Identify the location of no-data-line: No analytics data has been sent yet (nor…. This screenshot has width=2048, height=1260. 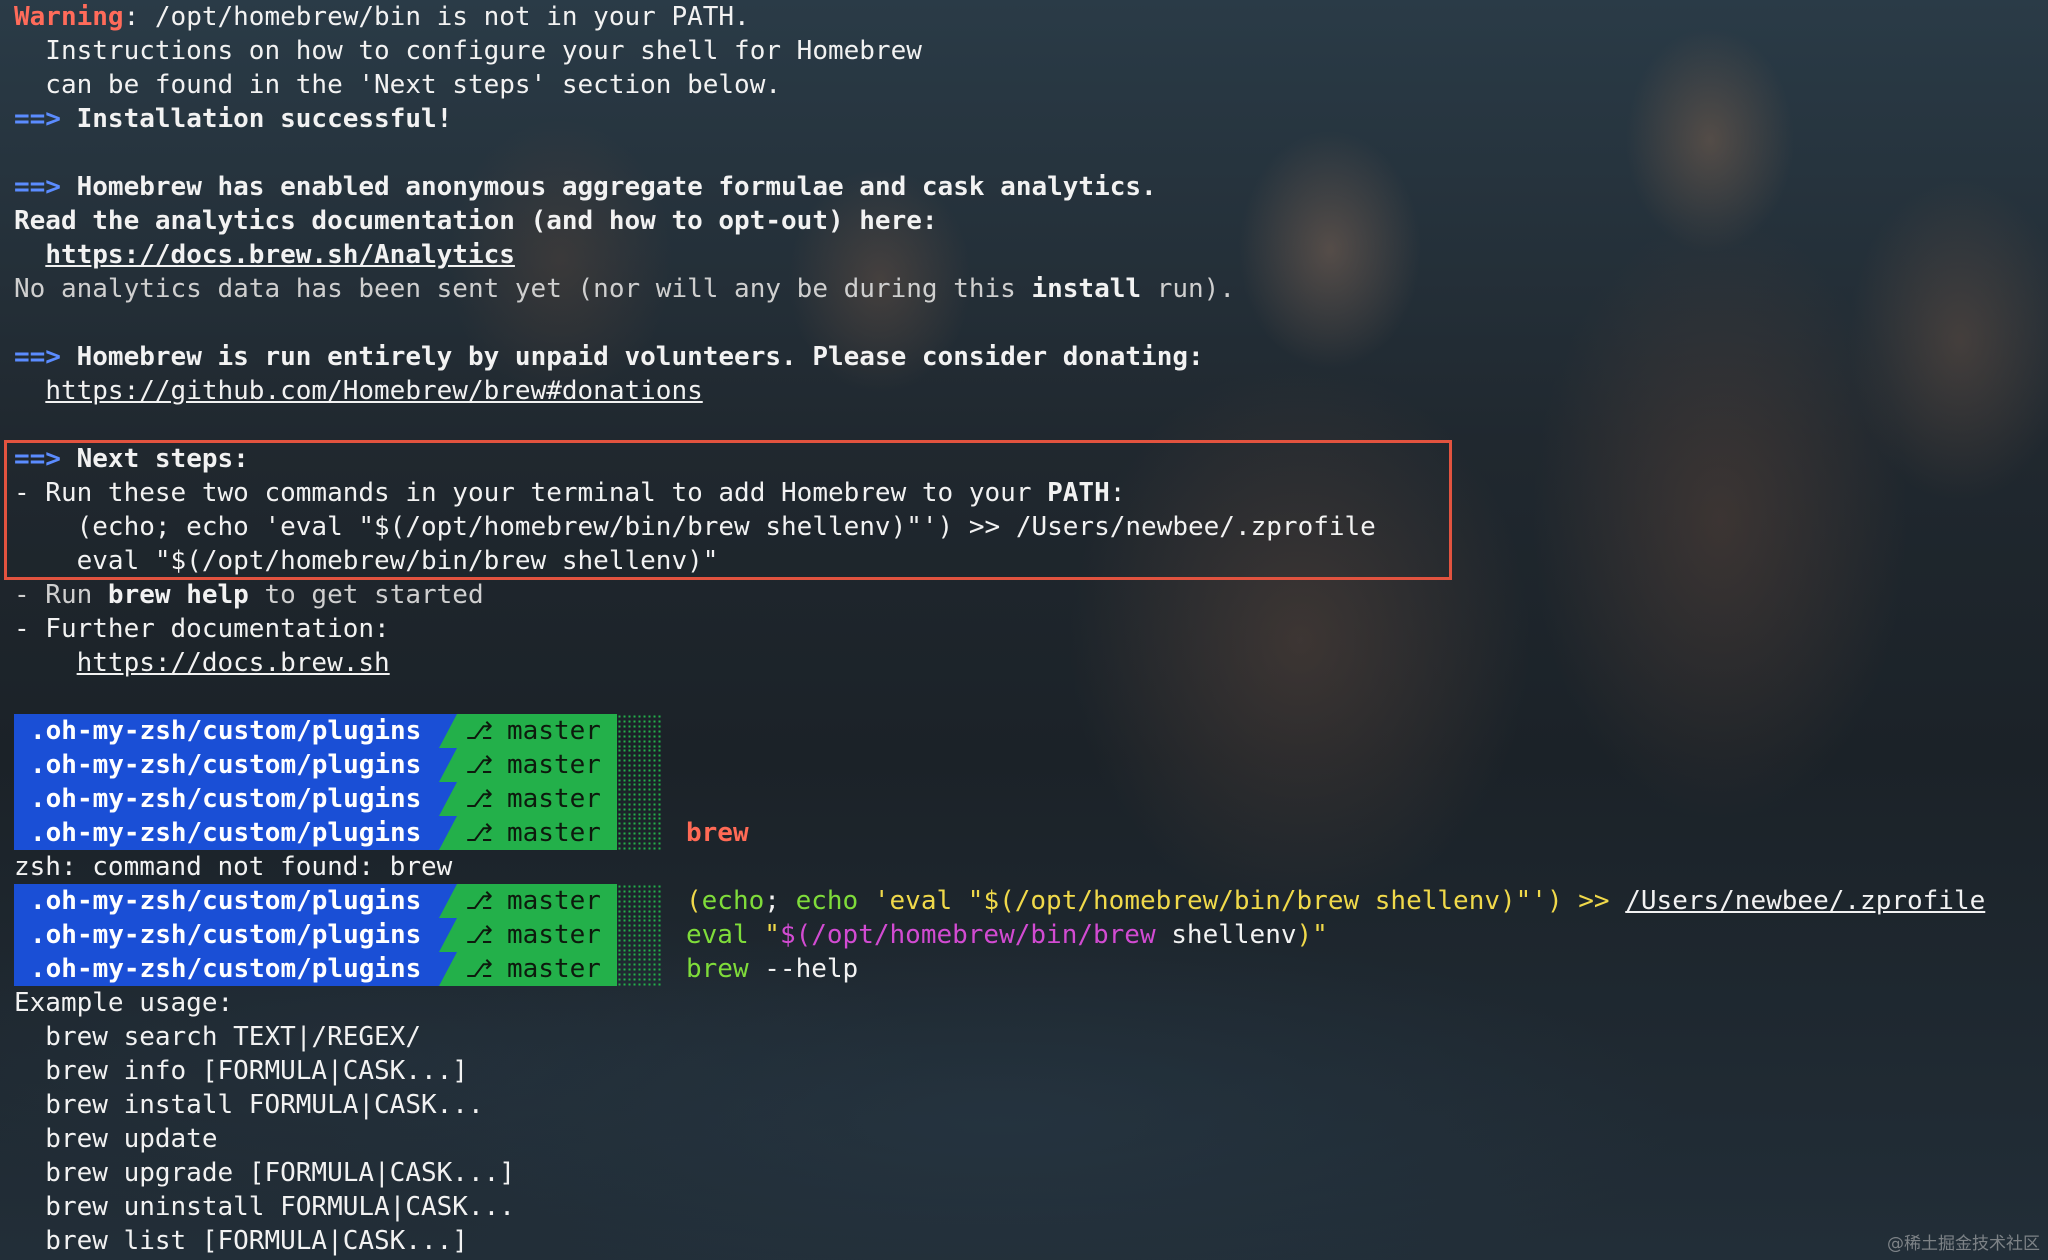
(624, 289).